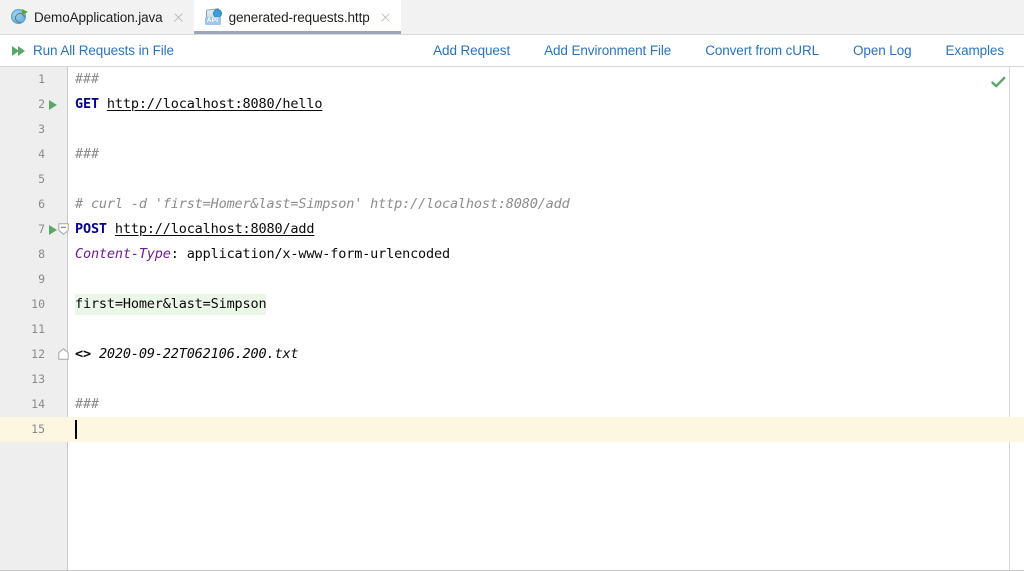 Image resolution: width=1024 pixels, height=571 pixels. What do you see at coordinates (91, 229) in the screenshot?
I see `code-span-method: POST` at bounding box center [91, 229].